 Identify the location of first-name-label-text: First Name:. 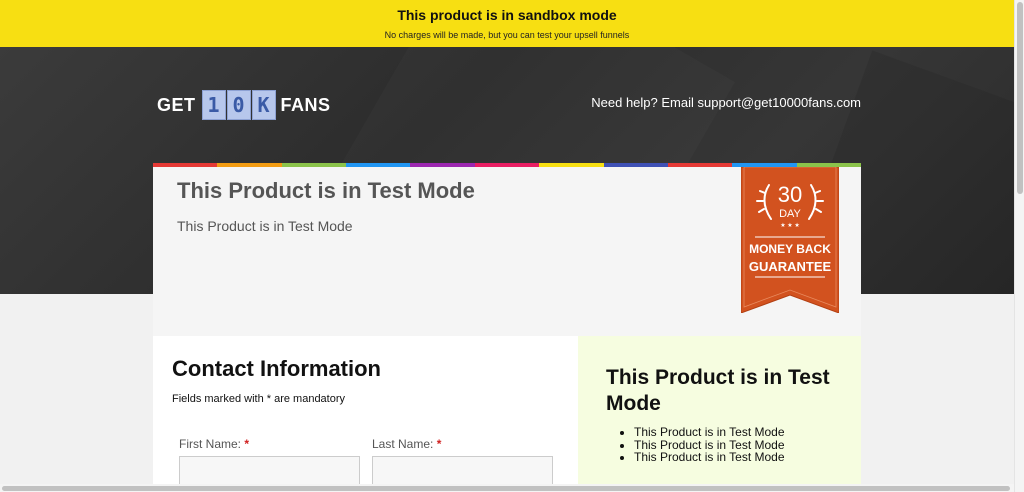
(210, 444).